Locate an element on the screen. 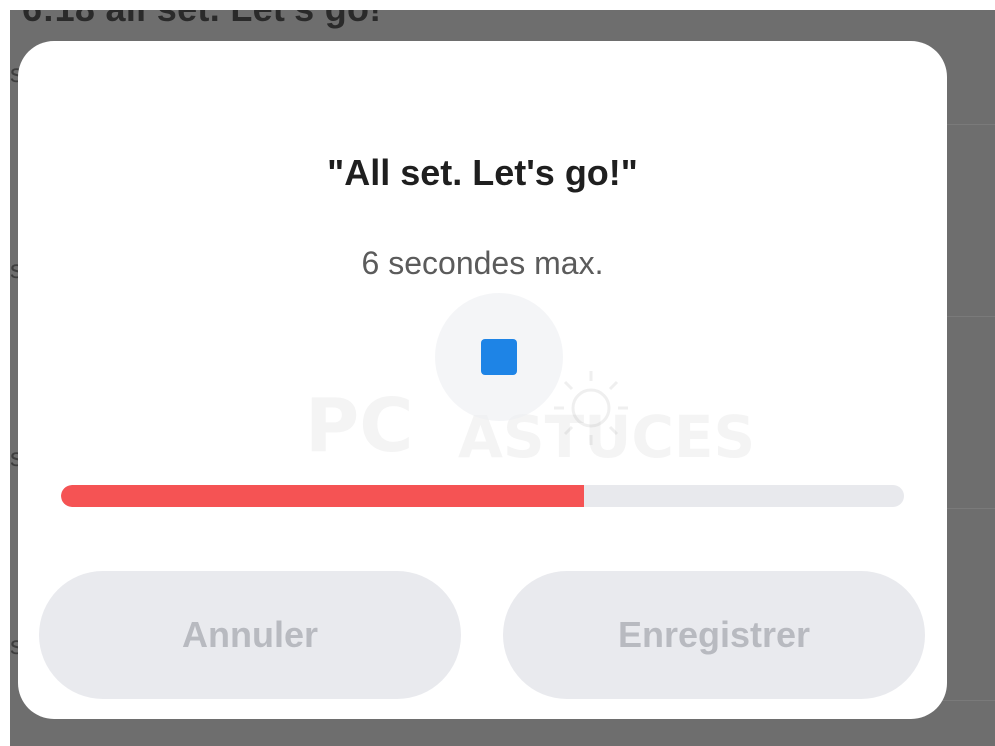 This screenshot has width=995, height=746. stop-icon is located at coordinates (499, 357).